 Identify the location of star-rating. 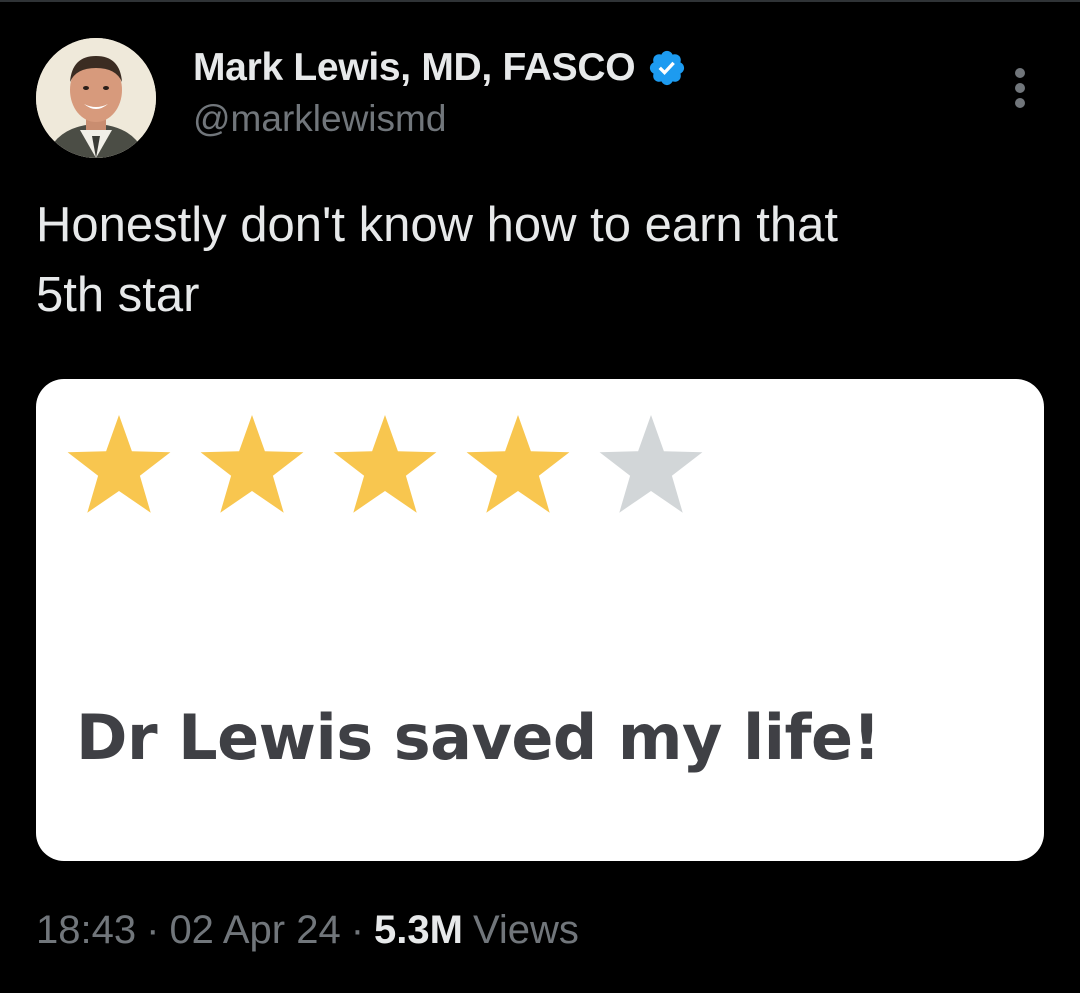
(385, 464).